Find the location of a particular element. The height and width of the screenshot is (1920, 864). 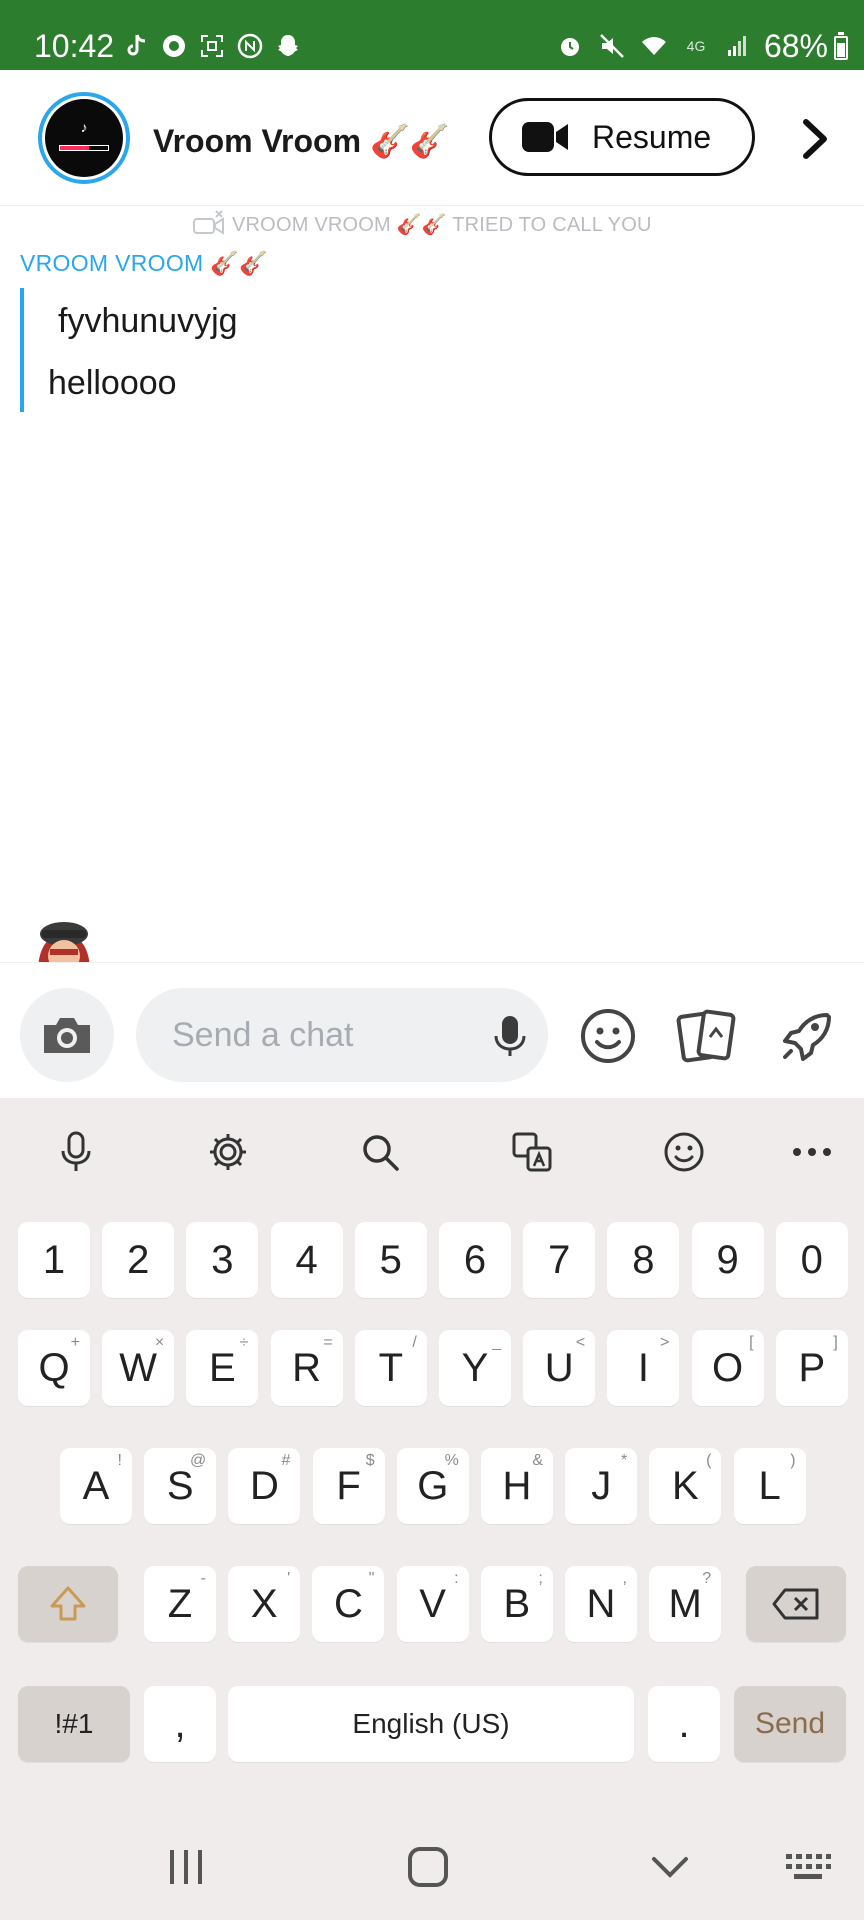

shift-key is located at coordinates (68, 1604).